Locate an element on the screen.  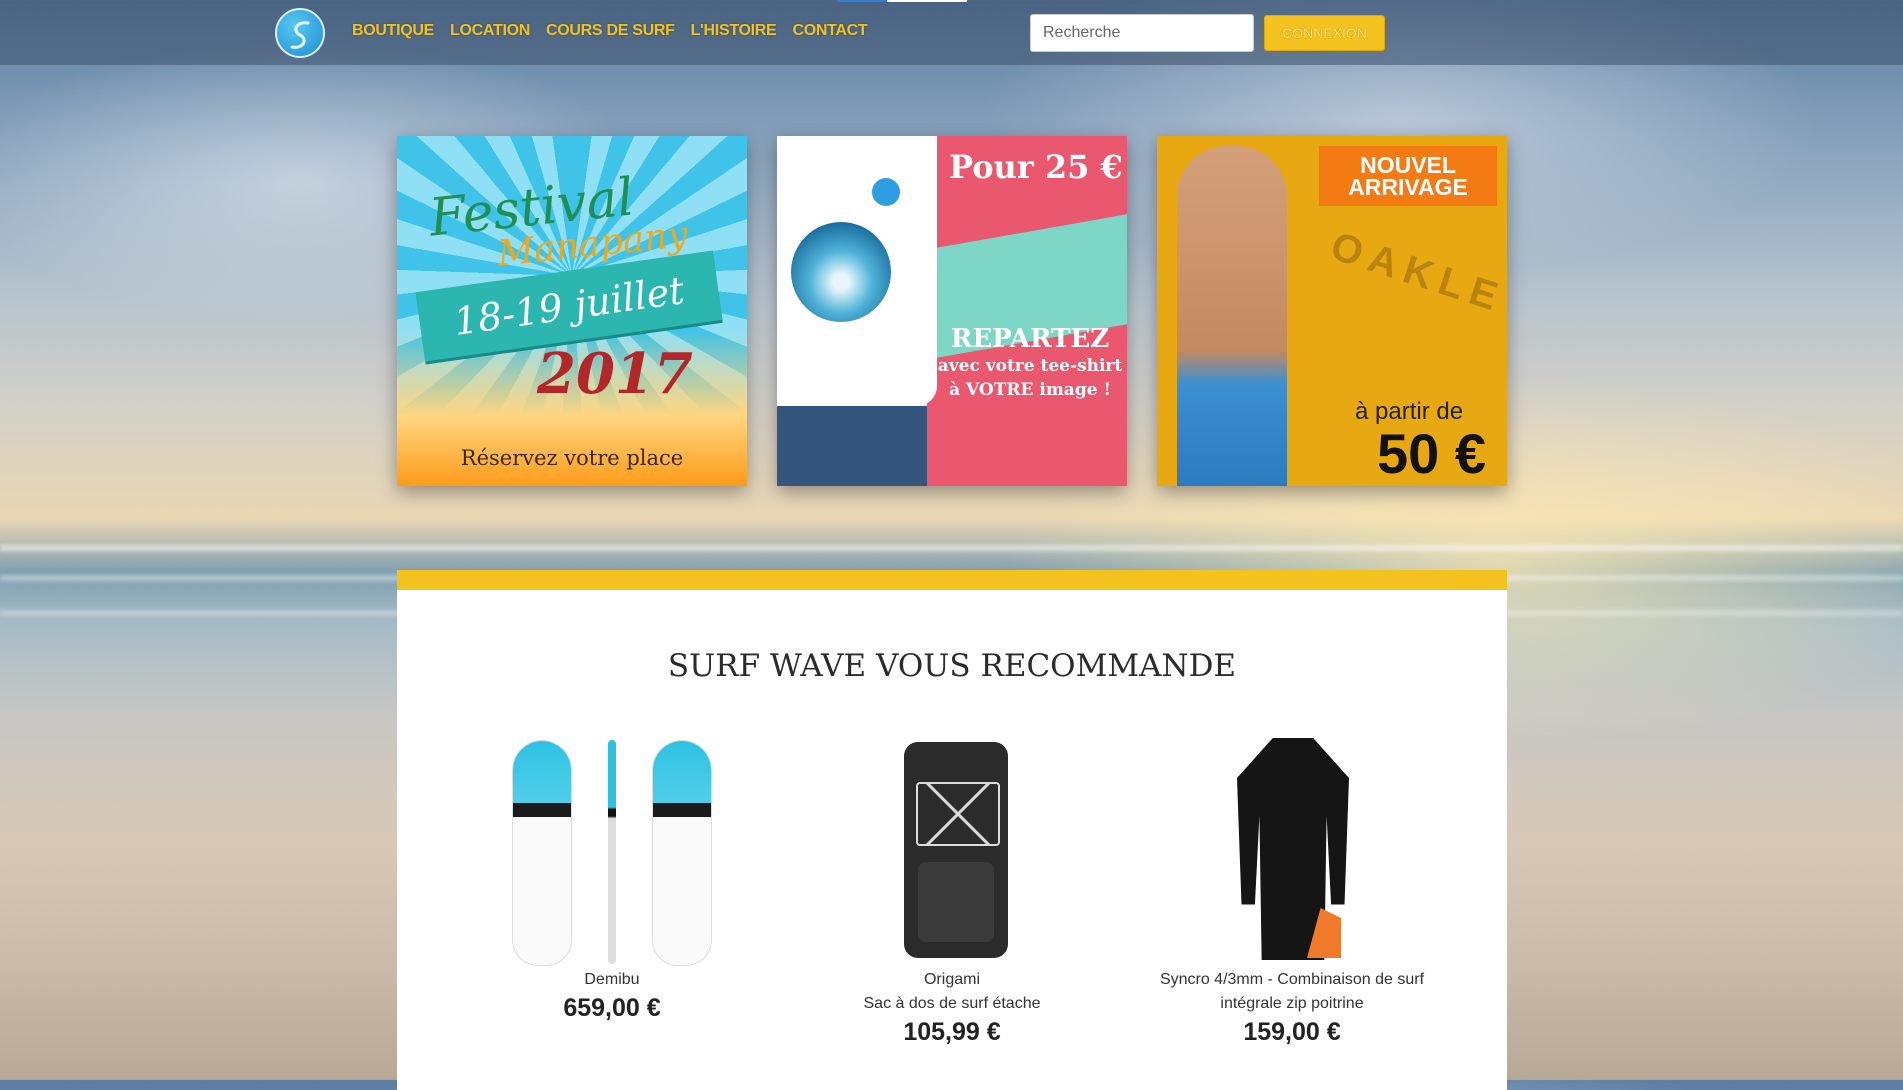
product-subtitle: Sac à dos de surf étache is located at coordinates (952, 1003).